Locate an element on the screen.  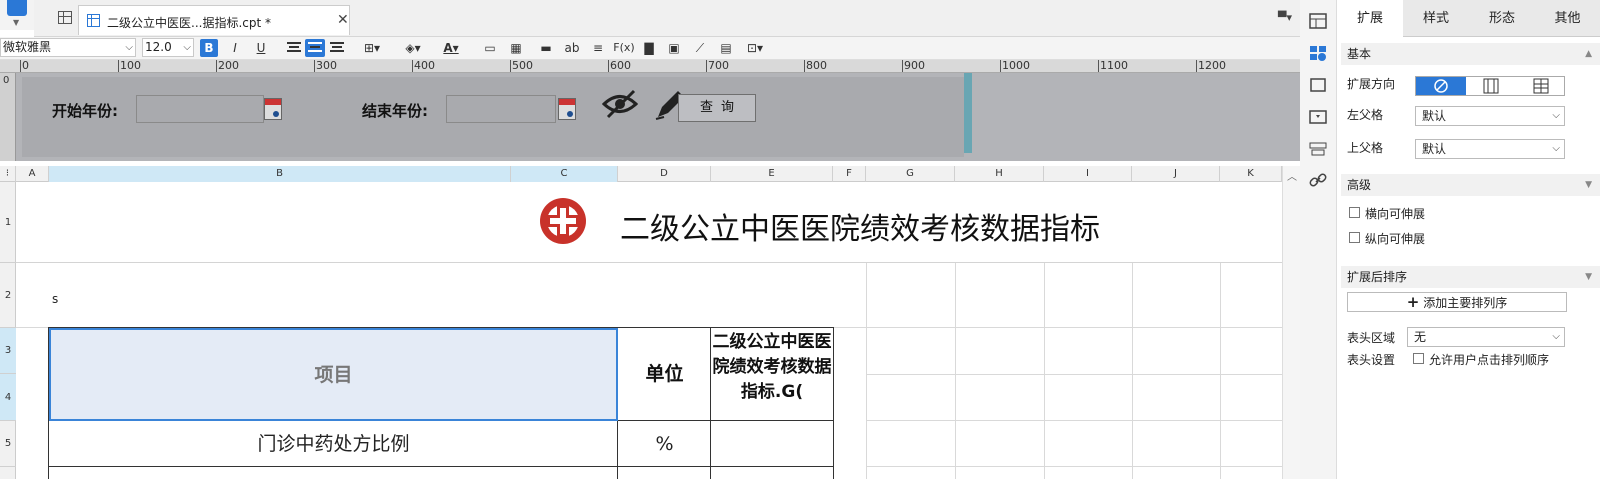
parameter-panel: 0 开始年份: 结束年份: 查询 is located at coordinates (650, 117).